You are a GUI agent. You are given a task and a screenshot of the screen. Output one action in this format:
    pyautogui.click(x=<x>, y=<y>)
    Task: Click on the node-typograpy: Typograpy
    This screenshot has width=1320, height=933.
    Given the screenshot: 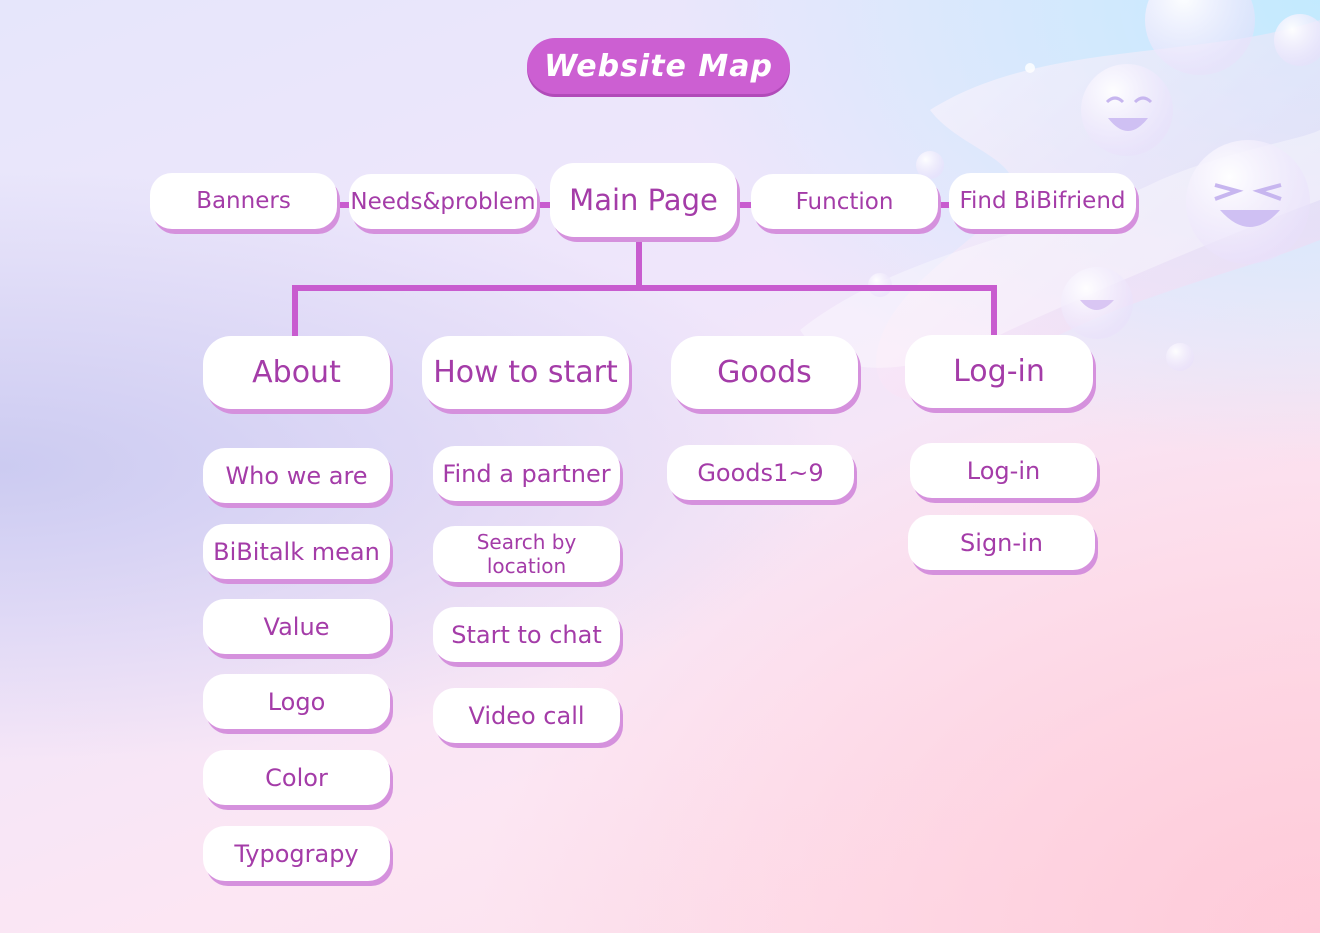 What is the action you would take?
    pyautogui.click(x=296, y=853)
    